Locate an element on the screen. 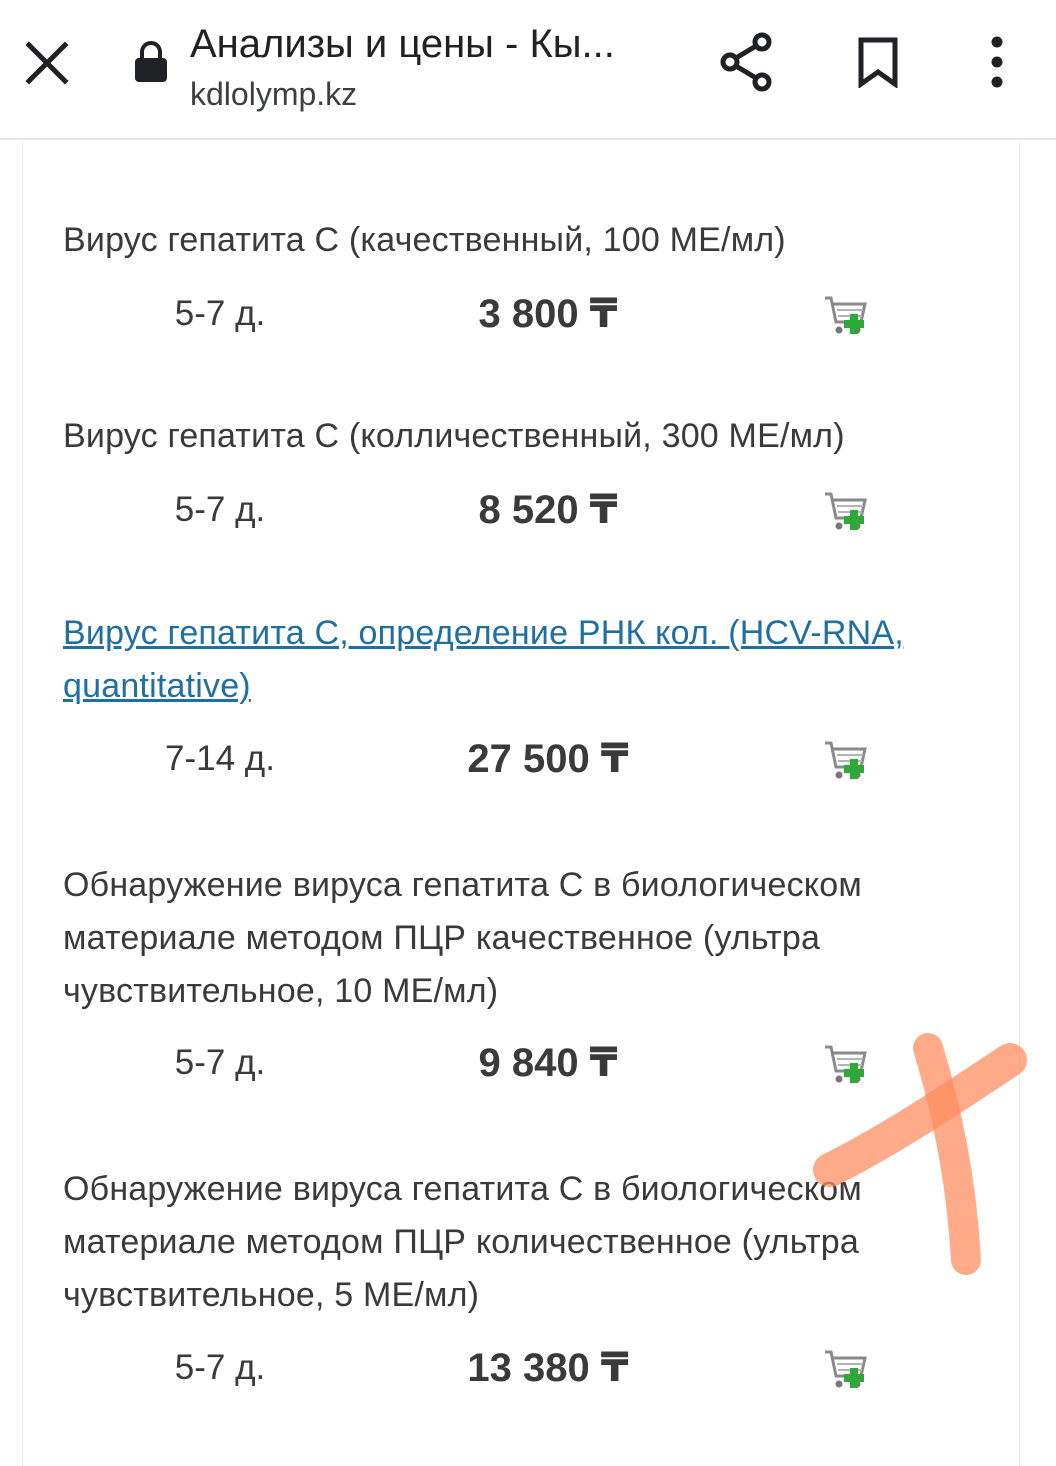  close-button is located at coordinates (47, 63).